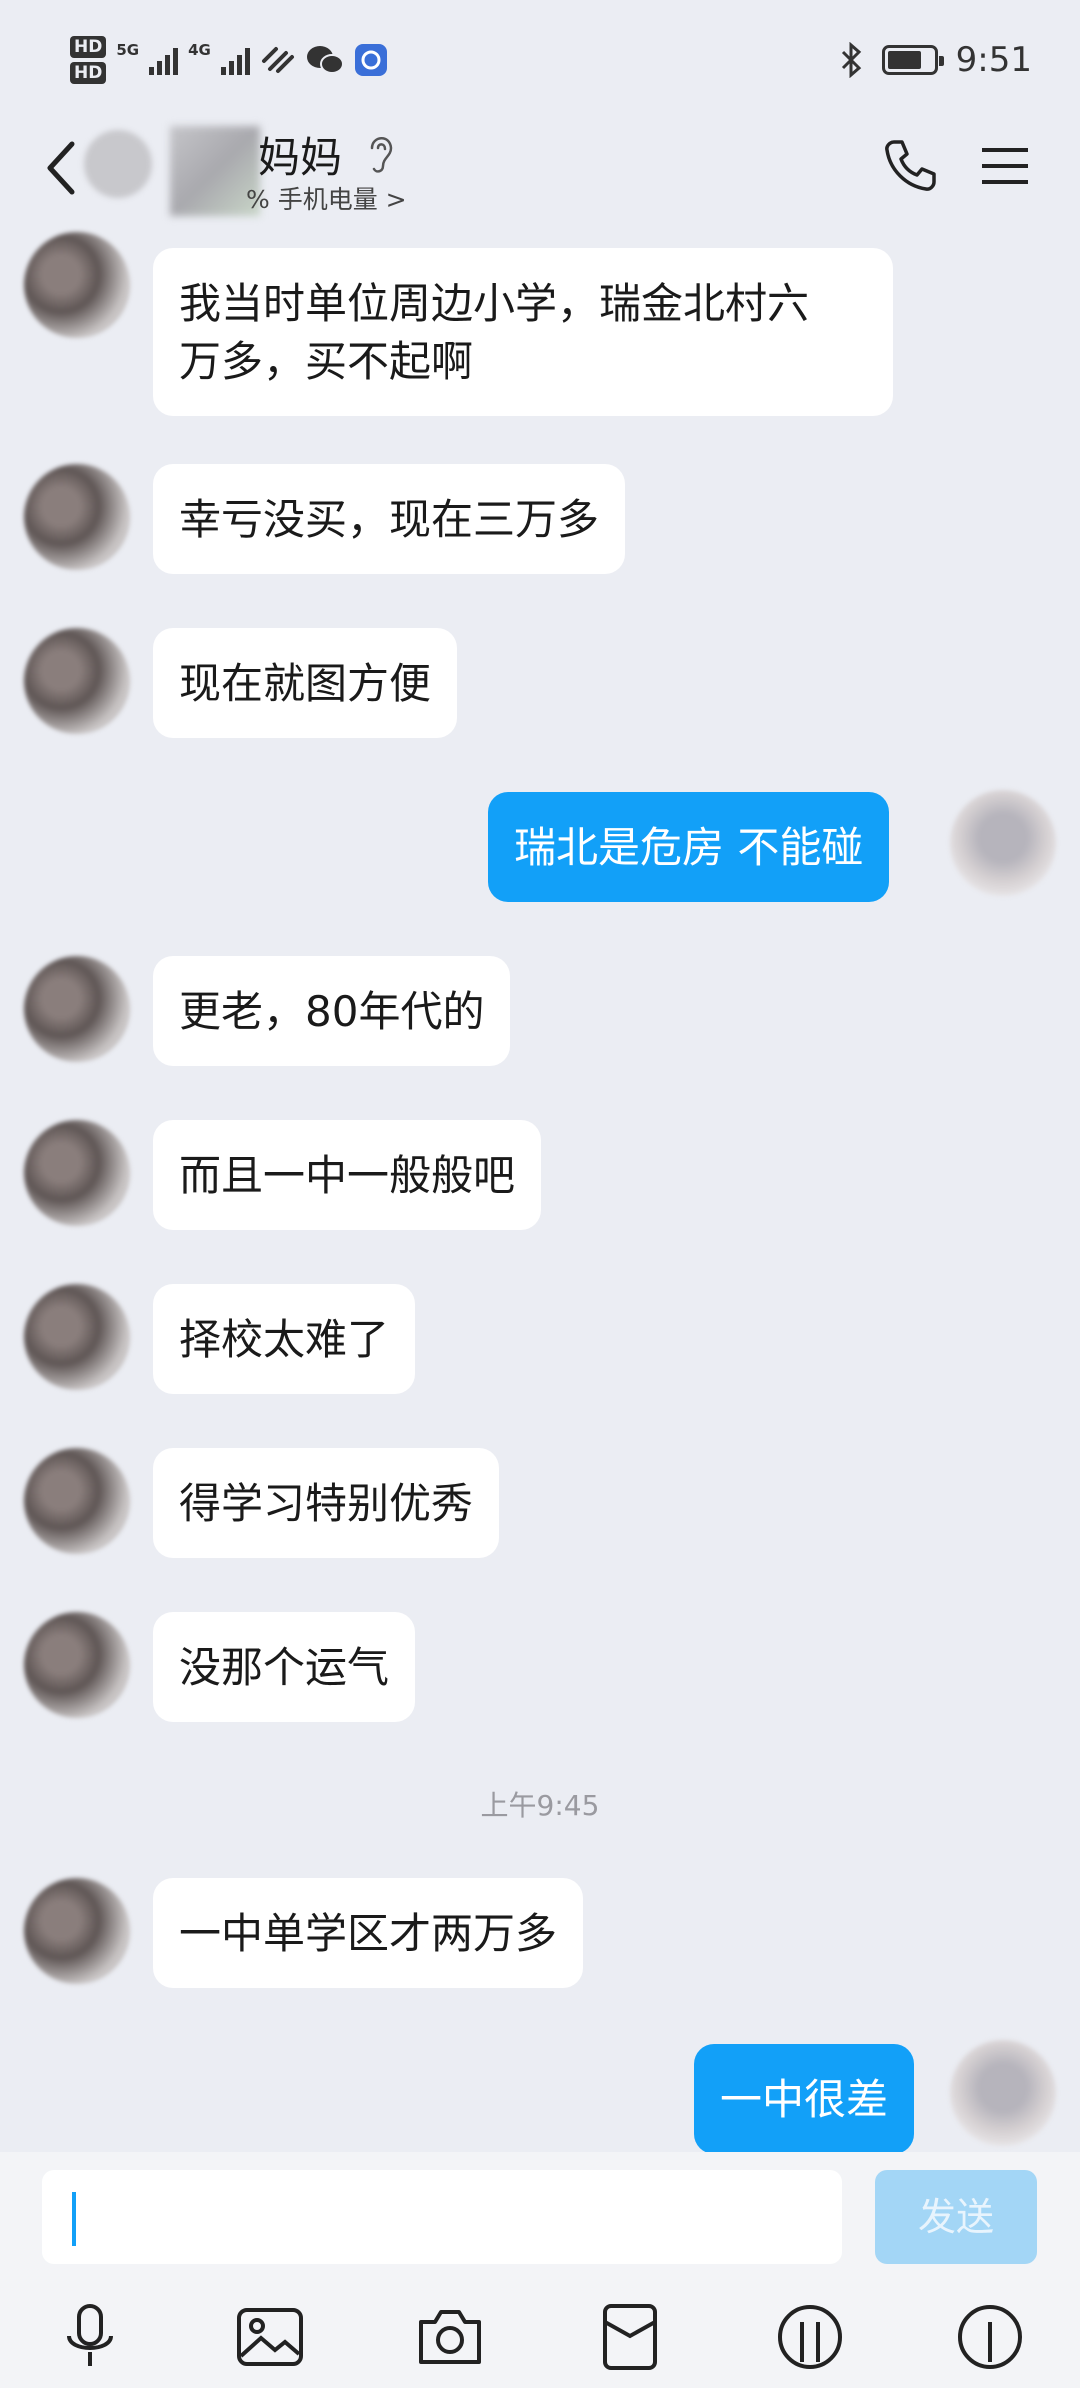 The image size is (1080, 2388). Describe the element at coordinates (442, 2217) in the screenshot. I see `message-input` at that location.